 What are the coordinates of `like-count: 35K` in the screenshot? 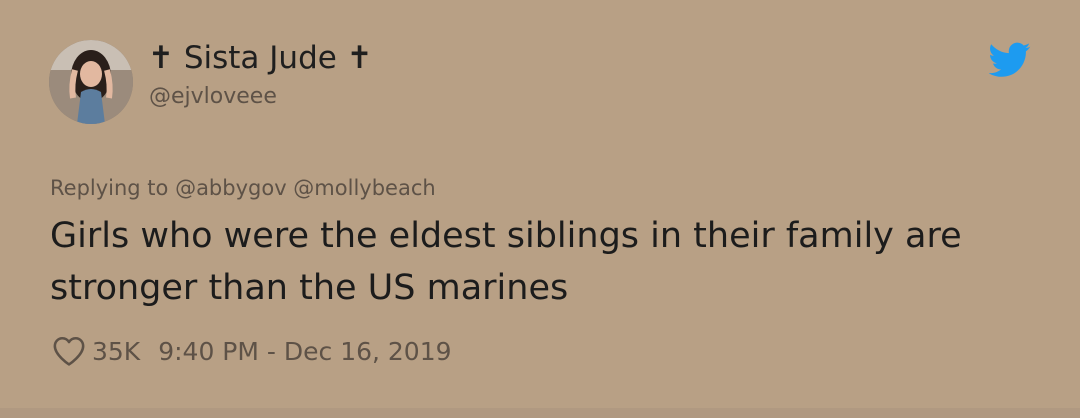 It's located at (116, 351).